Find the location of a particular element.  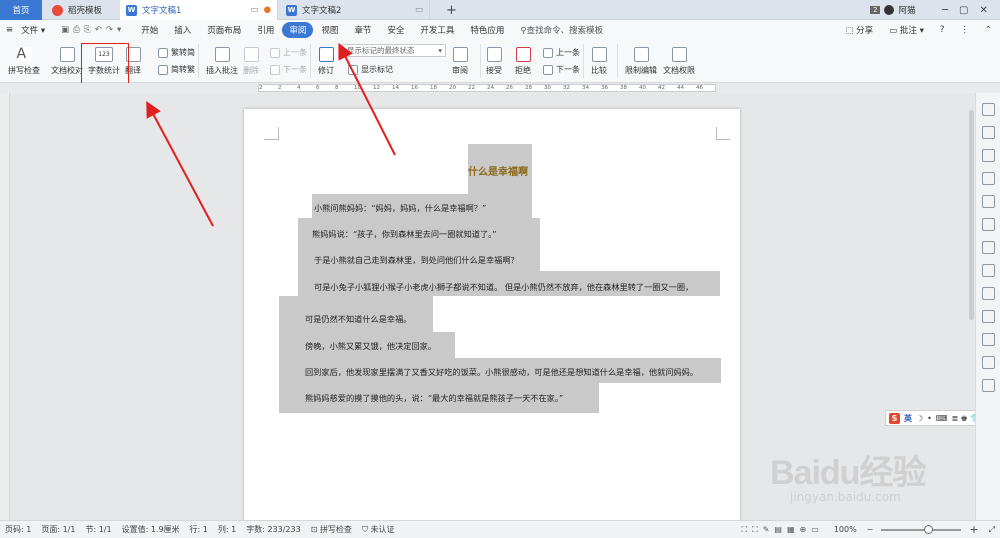

right-sidebar is located at coordinates (987, 306).